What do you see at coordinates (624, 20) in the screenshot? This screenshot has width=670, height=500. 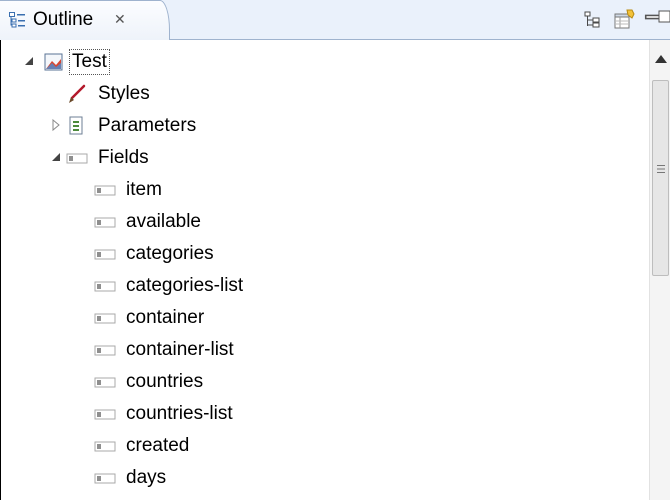 I see `view-menu-icon` at bounding box center [624, 20].